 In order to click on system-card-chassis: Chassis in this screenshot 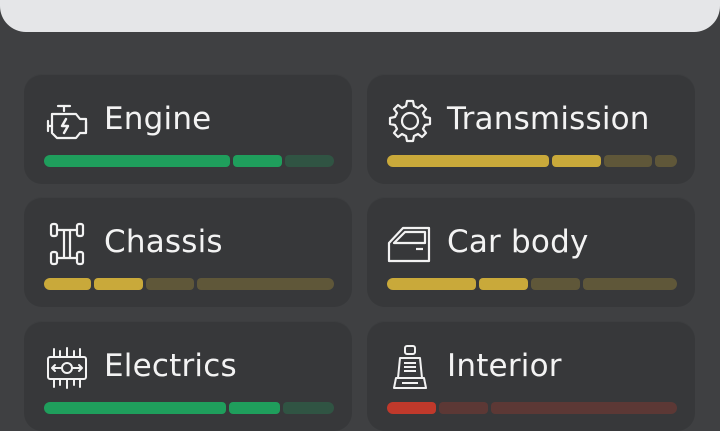, I will do `click(188, 252)`.